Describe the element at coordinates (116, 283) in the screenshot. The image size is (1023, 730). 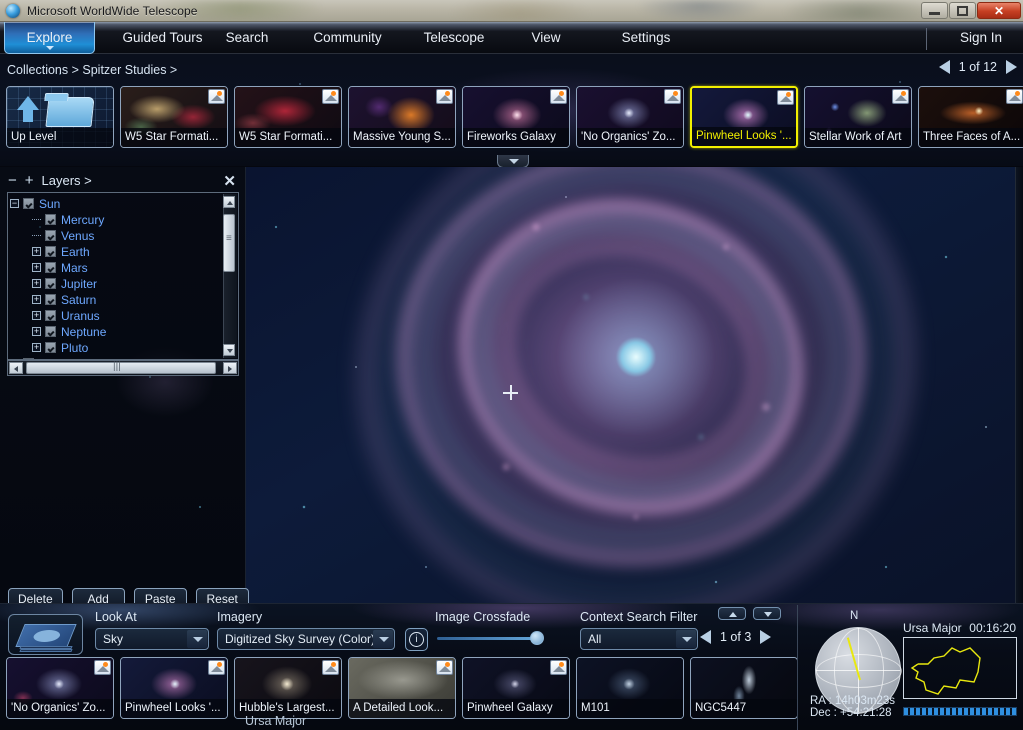
I see `tree-node: + Jupiter` at that location.